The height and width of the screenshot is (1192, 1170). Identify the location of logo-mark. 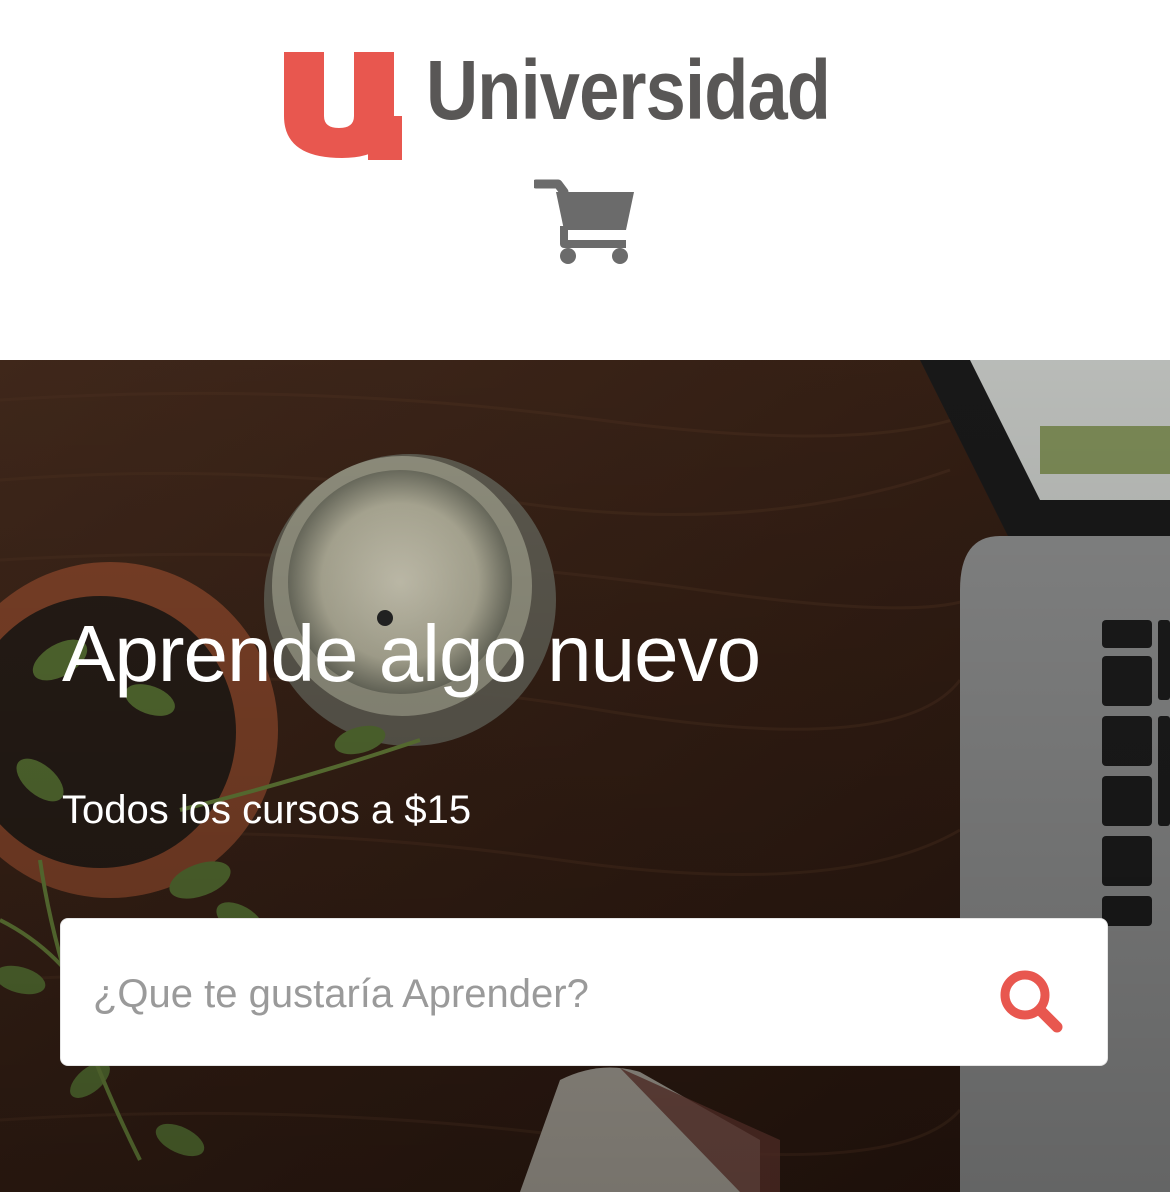
(343, 103).